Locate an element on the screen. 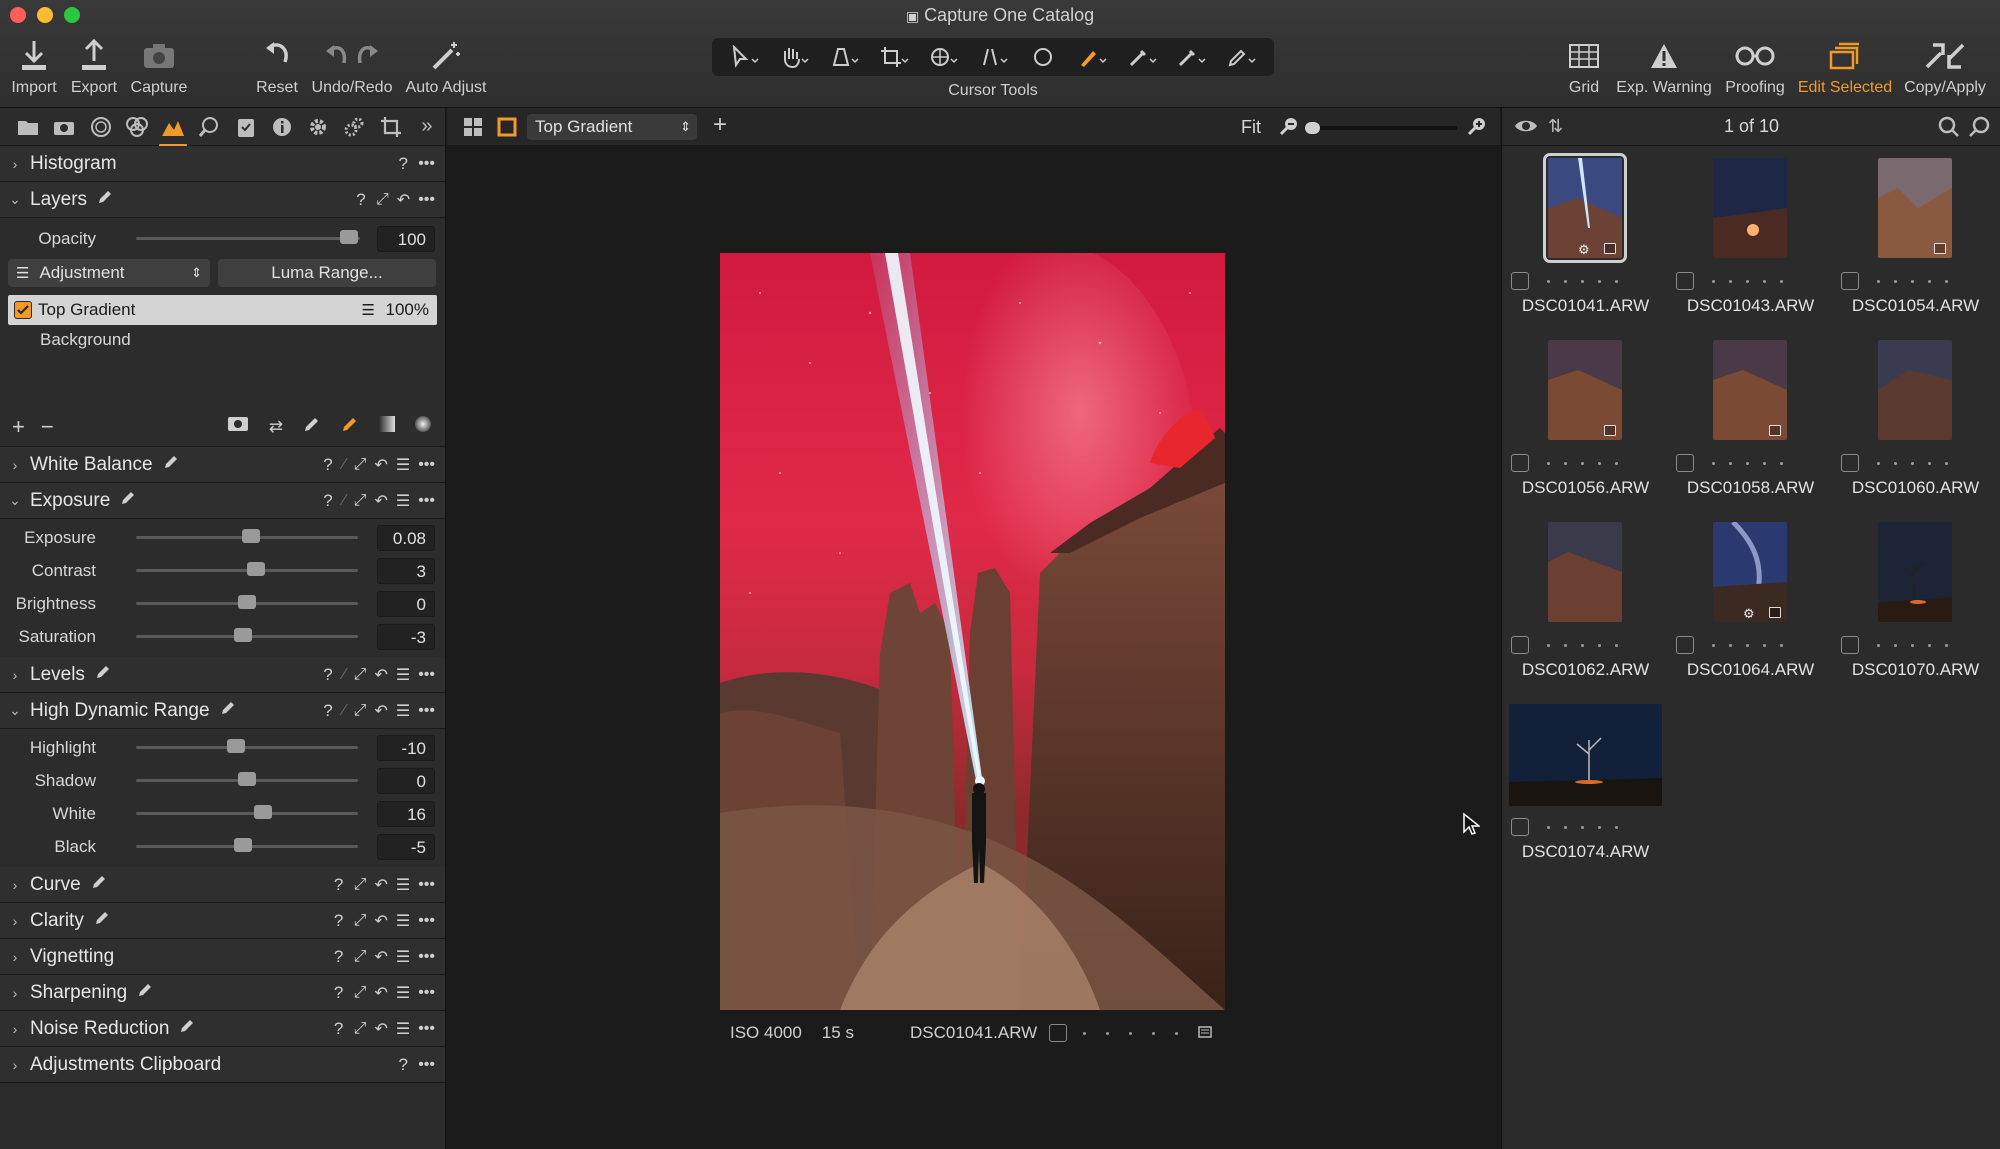 The width and height of the screenshot is (2000, 1149). output-tab-icon is located at coordinates (318, 127).